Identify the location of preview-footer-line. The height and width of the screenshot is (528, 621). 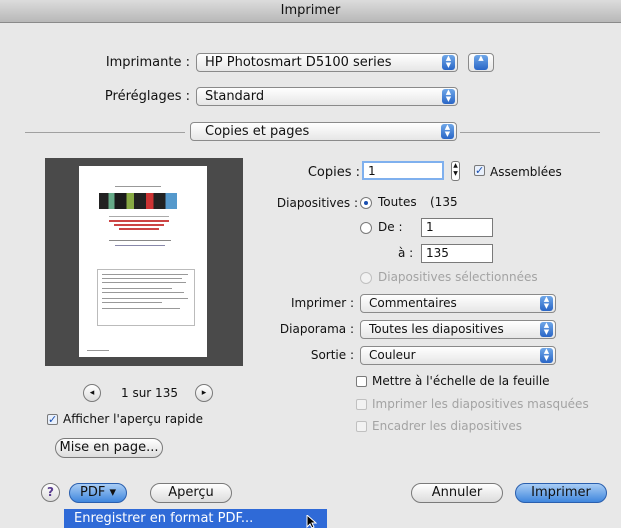
(98, 350).